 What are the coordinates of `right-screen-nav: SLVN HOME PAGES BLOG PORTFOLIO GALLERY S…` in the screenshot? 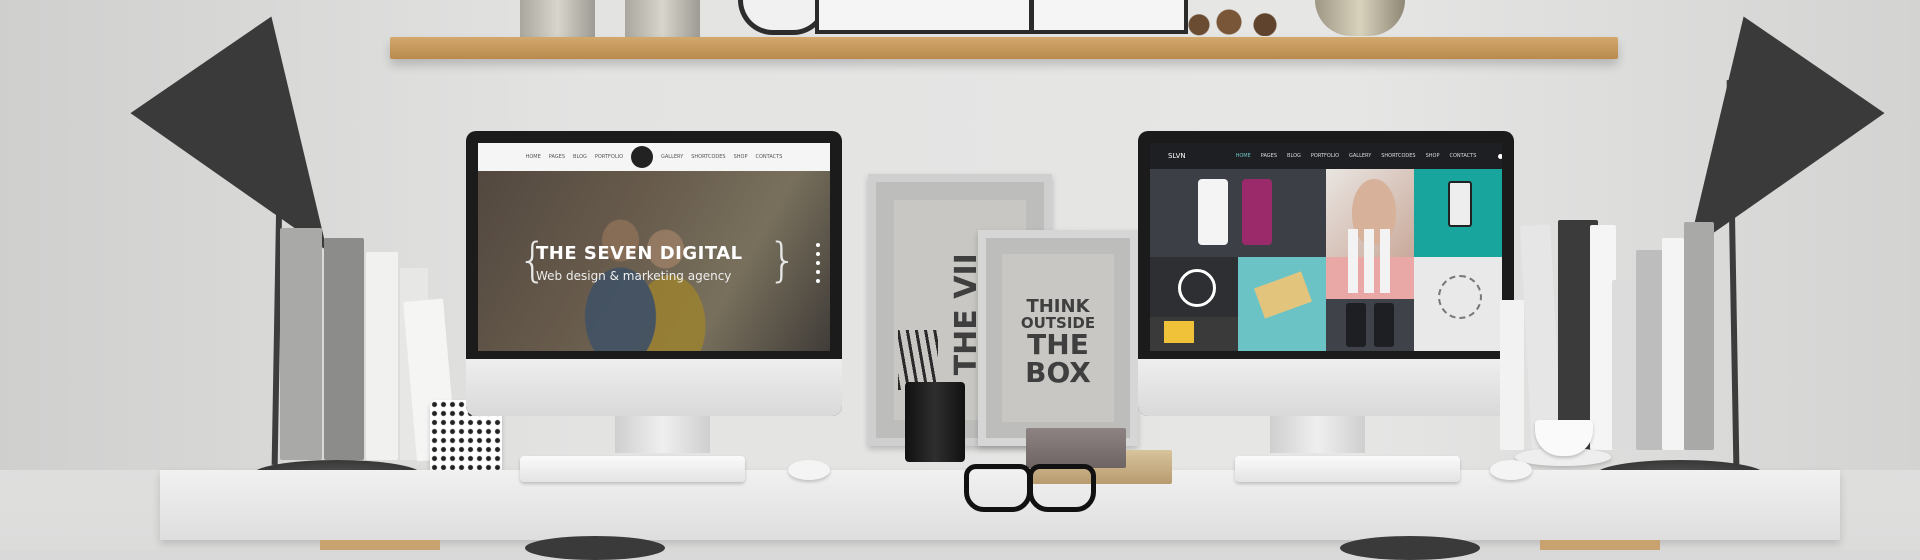 It's located at (1326, 156).